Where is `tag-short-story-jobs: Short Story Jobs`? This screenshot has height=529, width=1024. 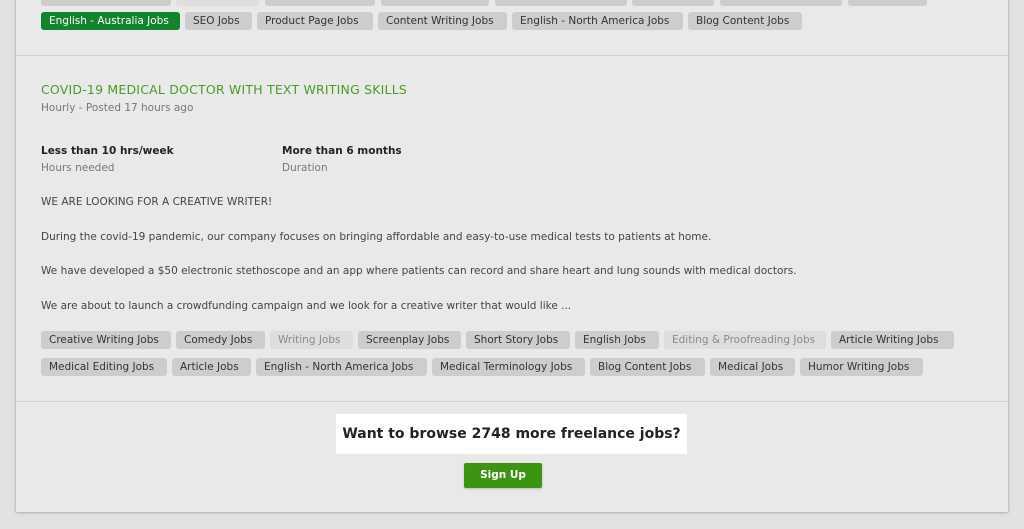
tag-short-story-jobs: Short Story Jobs is located at coordinates (518, 340).